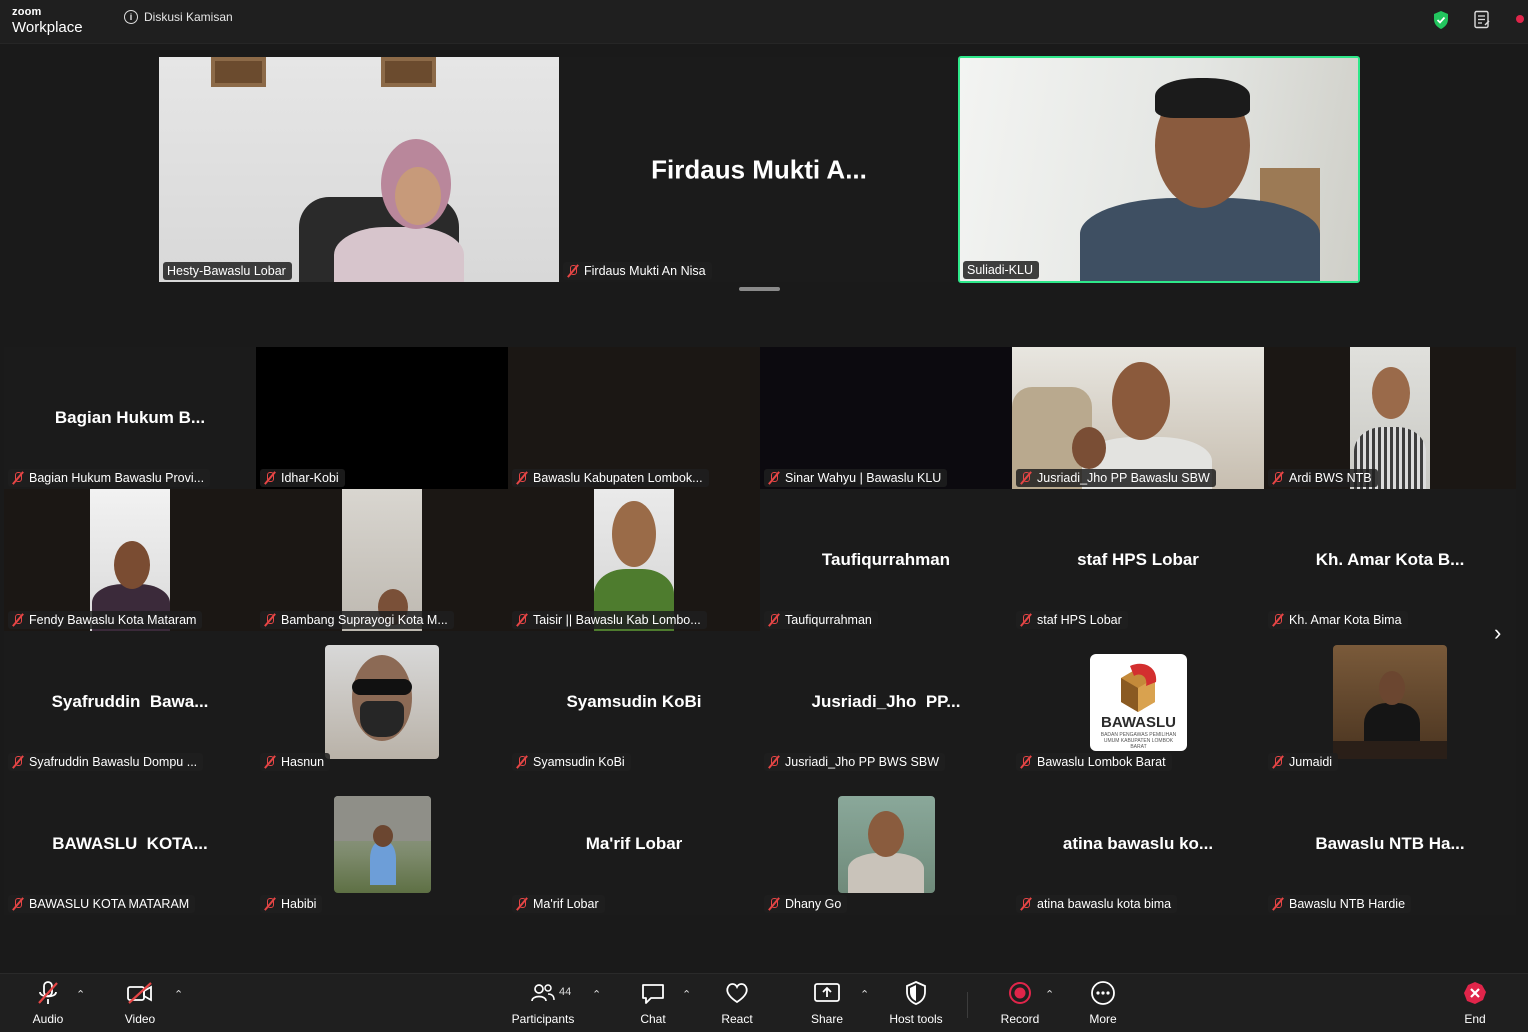 Image resolution: width=1528 pixels, height=1032 pixels. I want to click on record-icon, so click(1020, 993).